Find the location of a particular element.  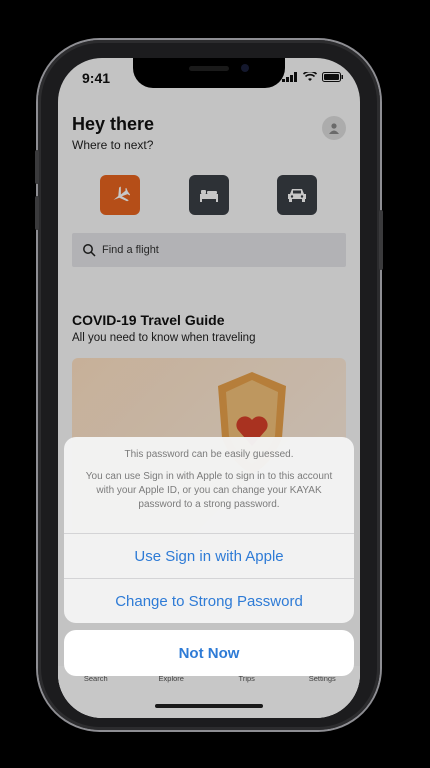

not-now-button: Not Now is located at coordinates (209, 653).